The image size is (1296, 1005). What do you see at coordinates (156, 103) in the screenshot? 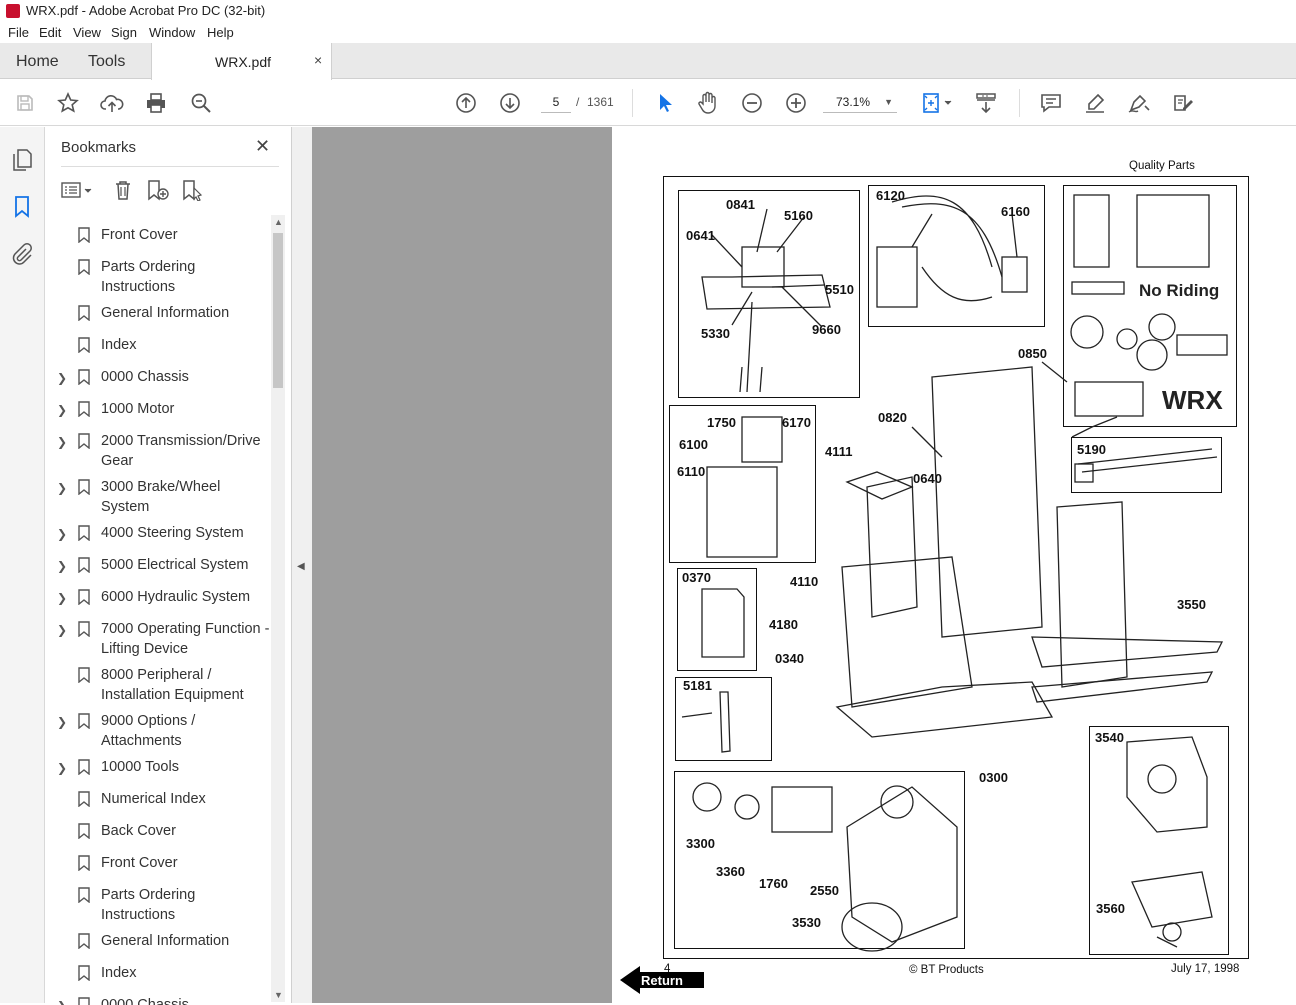
I see `print-icon` at bounding box center [156, 103].